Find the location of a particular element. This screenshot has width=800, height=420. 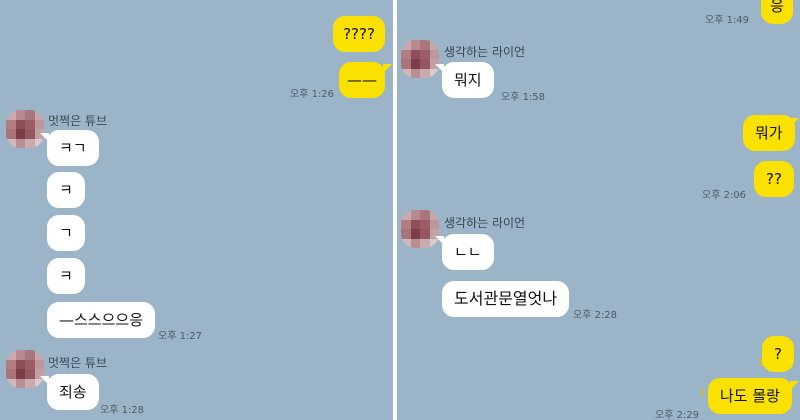

my-message-bubble: ? is located at coordinates (778, 354).